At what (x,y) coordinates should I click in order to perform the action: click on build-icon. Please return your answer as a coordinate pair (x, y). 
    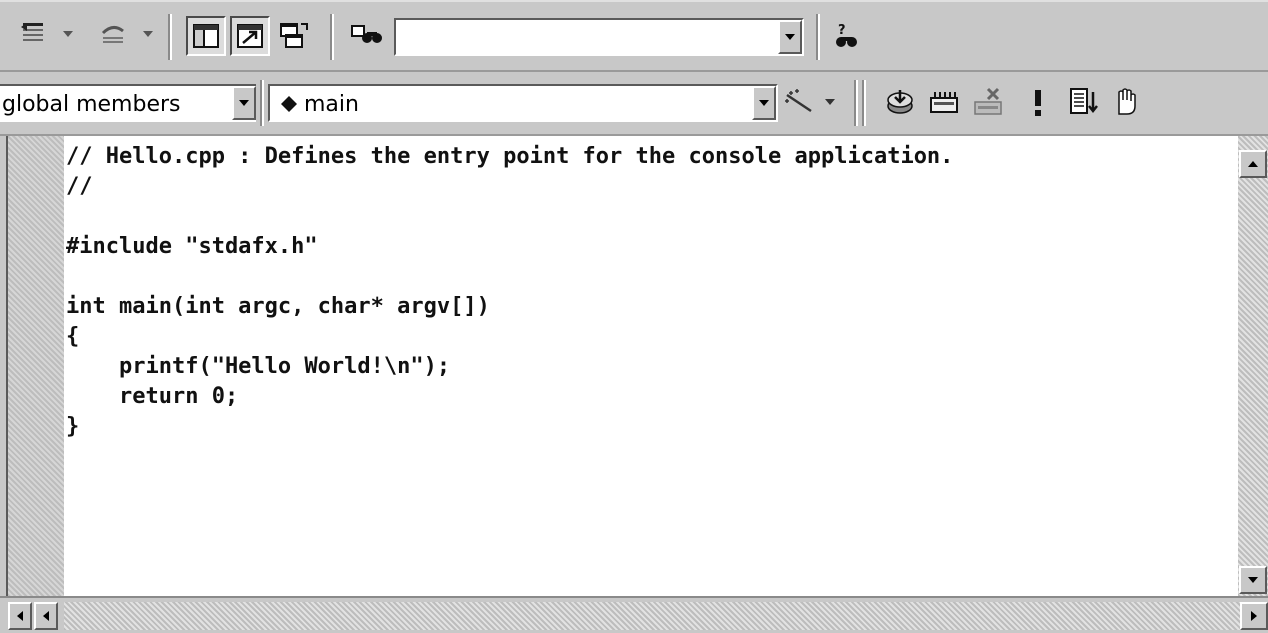
    Looking at the image, I should click on (944, 102).